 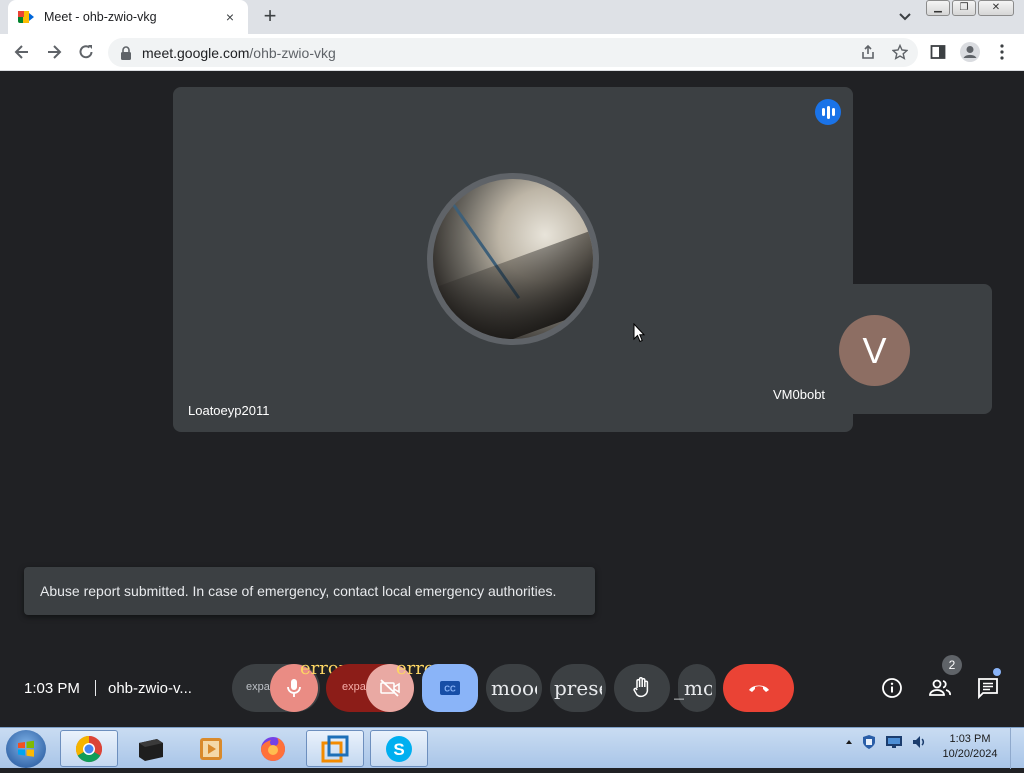 What do you see at coordinates (390, 688) in the screenshot?
I see `camera-off-icon` at bounding box center [390, 688].